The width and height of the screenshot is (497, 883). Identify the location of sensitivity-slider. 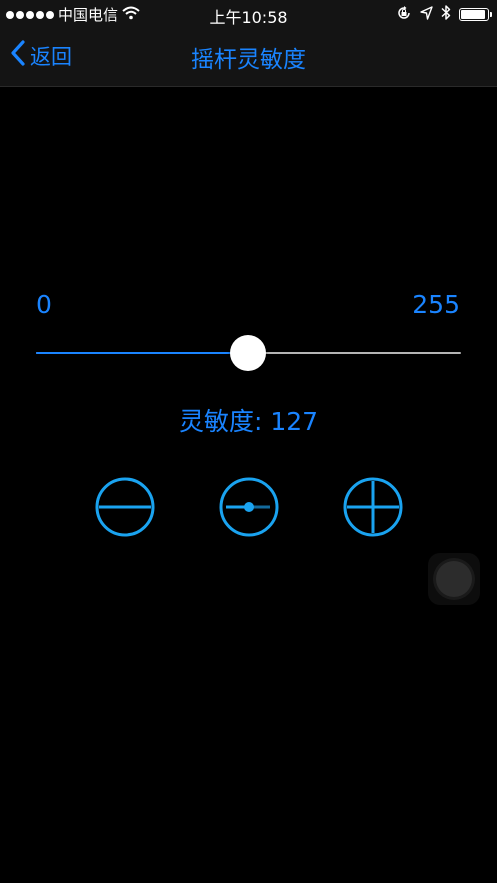
(248, 353).